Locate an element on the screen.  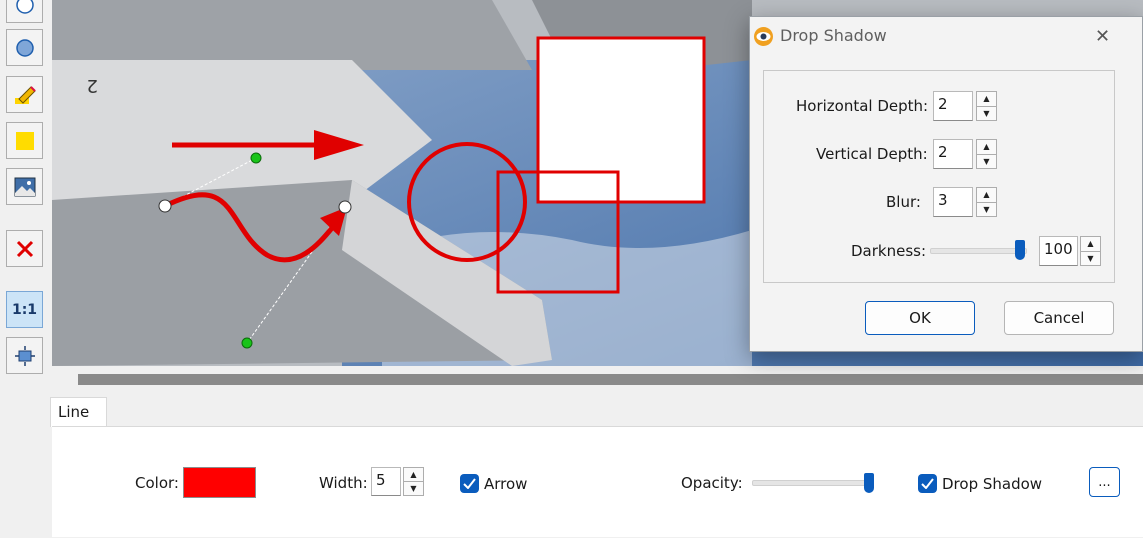
vertical-depth-spinner: ▲ ▼ is located at coordinates (986, 154).